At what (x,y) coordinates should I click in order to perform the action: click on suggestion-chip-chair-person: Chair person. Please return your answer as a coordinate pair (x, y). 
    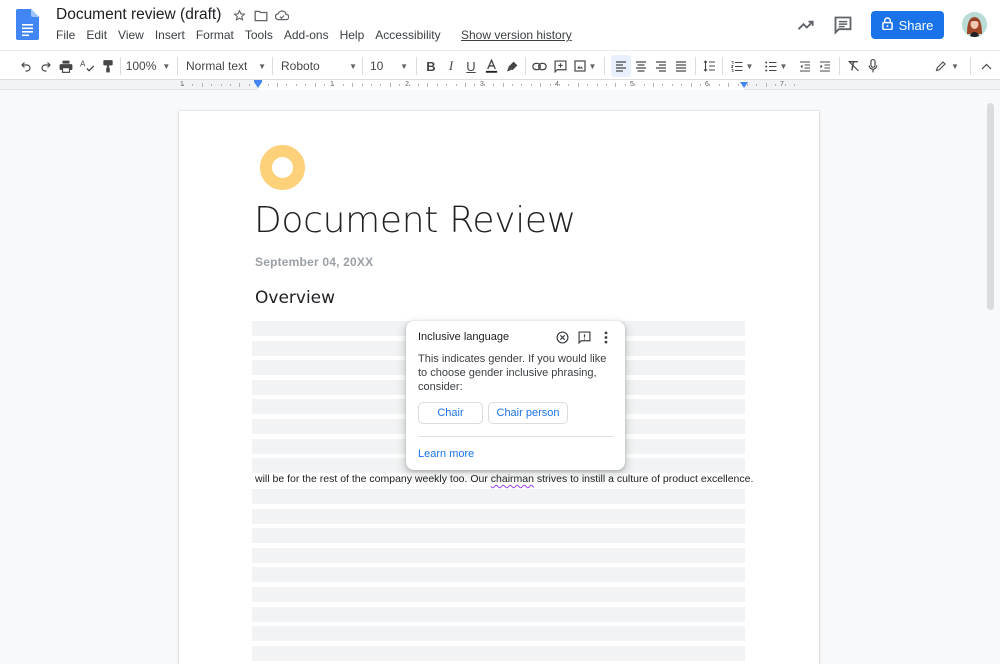
    Looking at the image, I should click on (528, 413).